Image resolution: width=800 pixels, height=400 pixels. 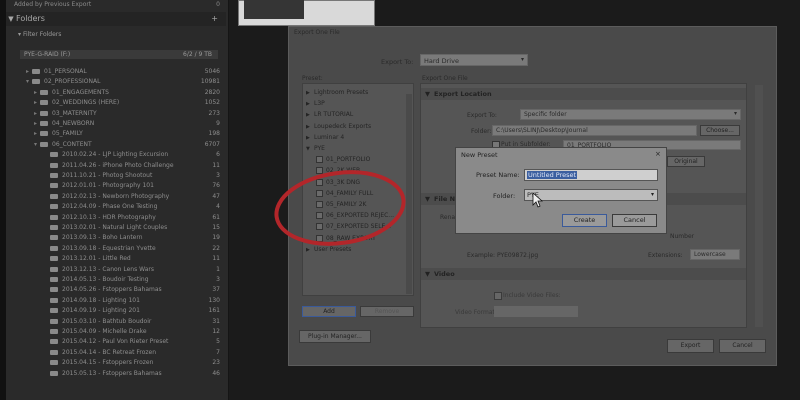 I want to click on folder-row: 2011.04.26 - iPhone Photo Challenge 11, so click(x=116, y=165).